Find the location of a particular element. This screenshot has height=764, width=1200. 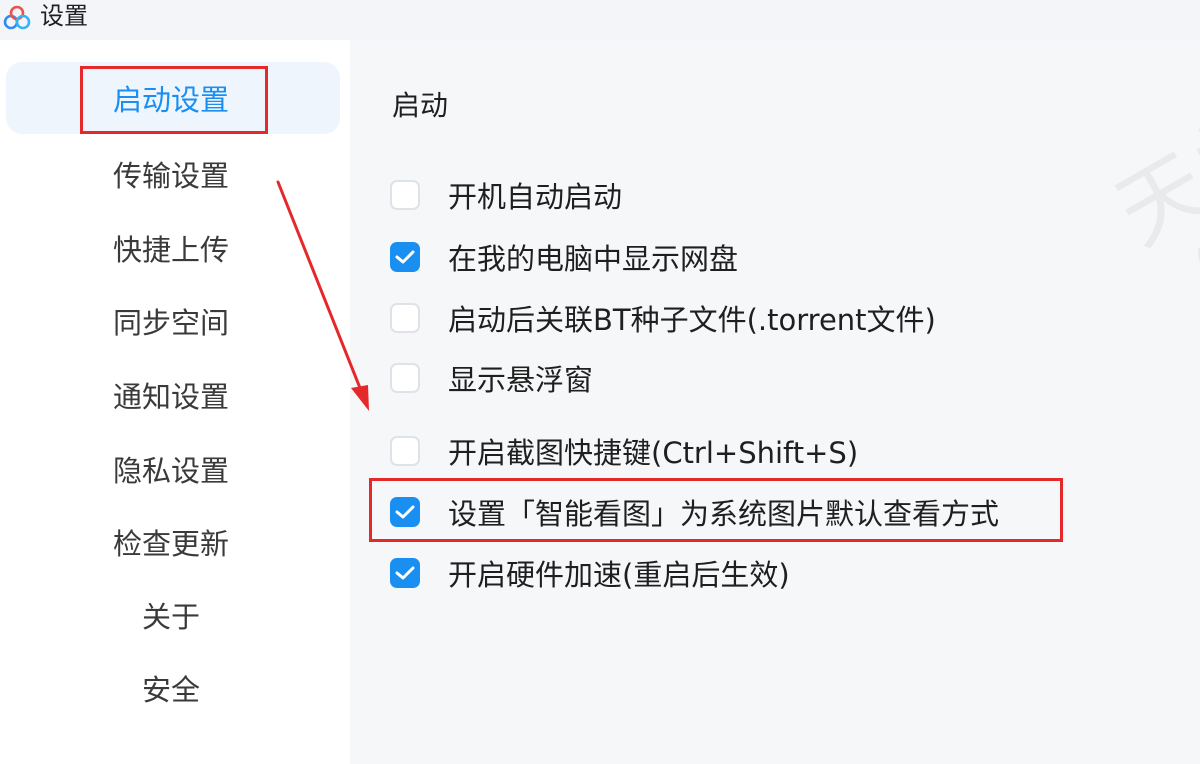

sidebar-item-startup-settings: 启动设置 is located at coordinates (173, 98).